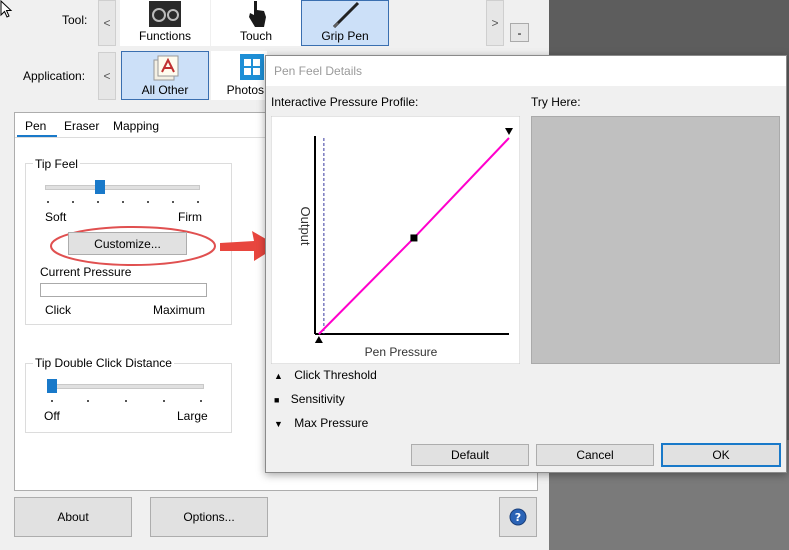 This screenshot has width=789, height=550. What do you see at coordinates (395, 240) in the screenshot?
I see `pressure-profile-chart: Output Pen Pressure` at bounding box center [395, 240].